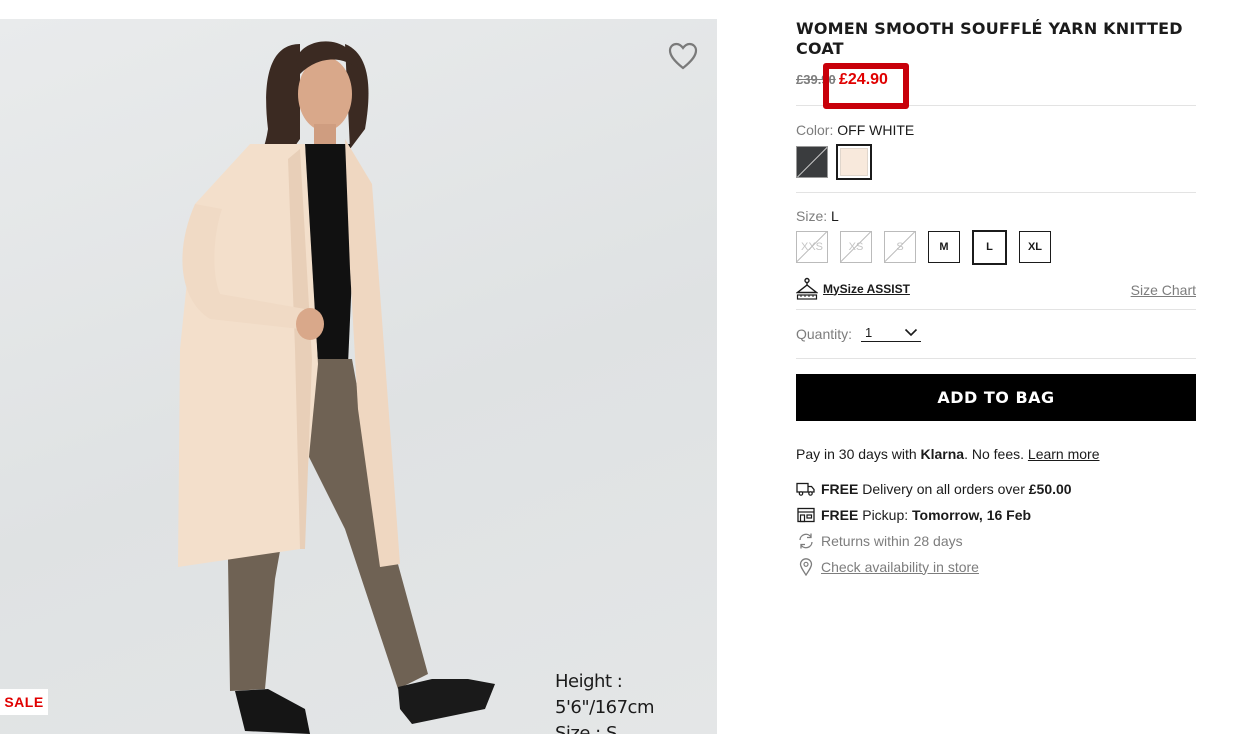 This screenshot has height=734, width=1243. Describe the element at coordinates (900, 247) in the screenshot. I see `size-option-s: S` at that location.